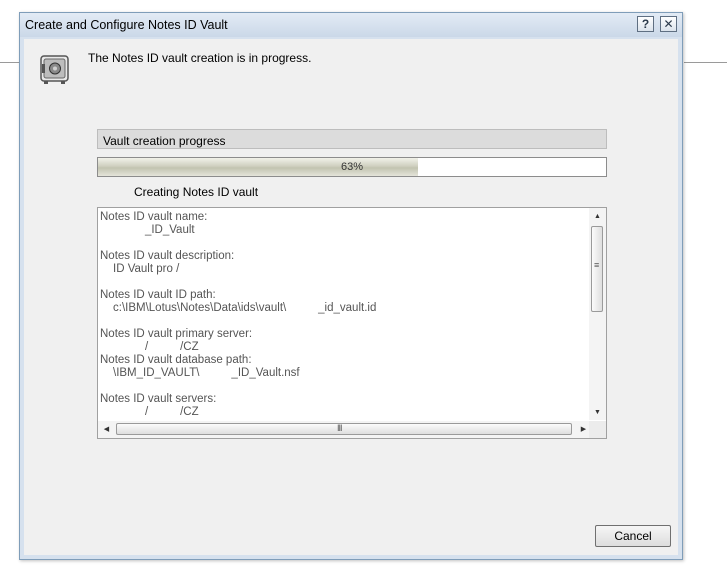 The height and width of the screenshot is (573, 727). What do you see at coordinates (351, 25) in the screenshot?
I see `dialog-titlebar: Create and Configure Notes ID Vault ? ✕` at bounding box center [351, 25].